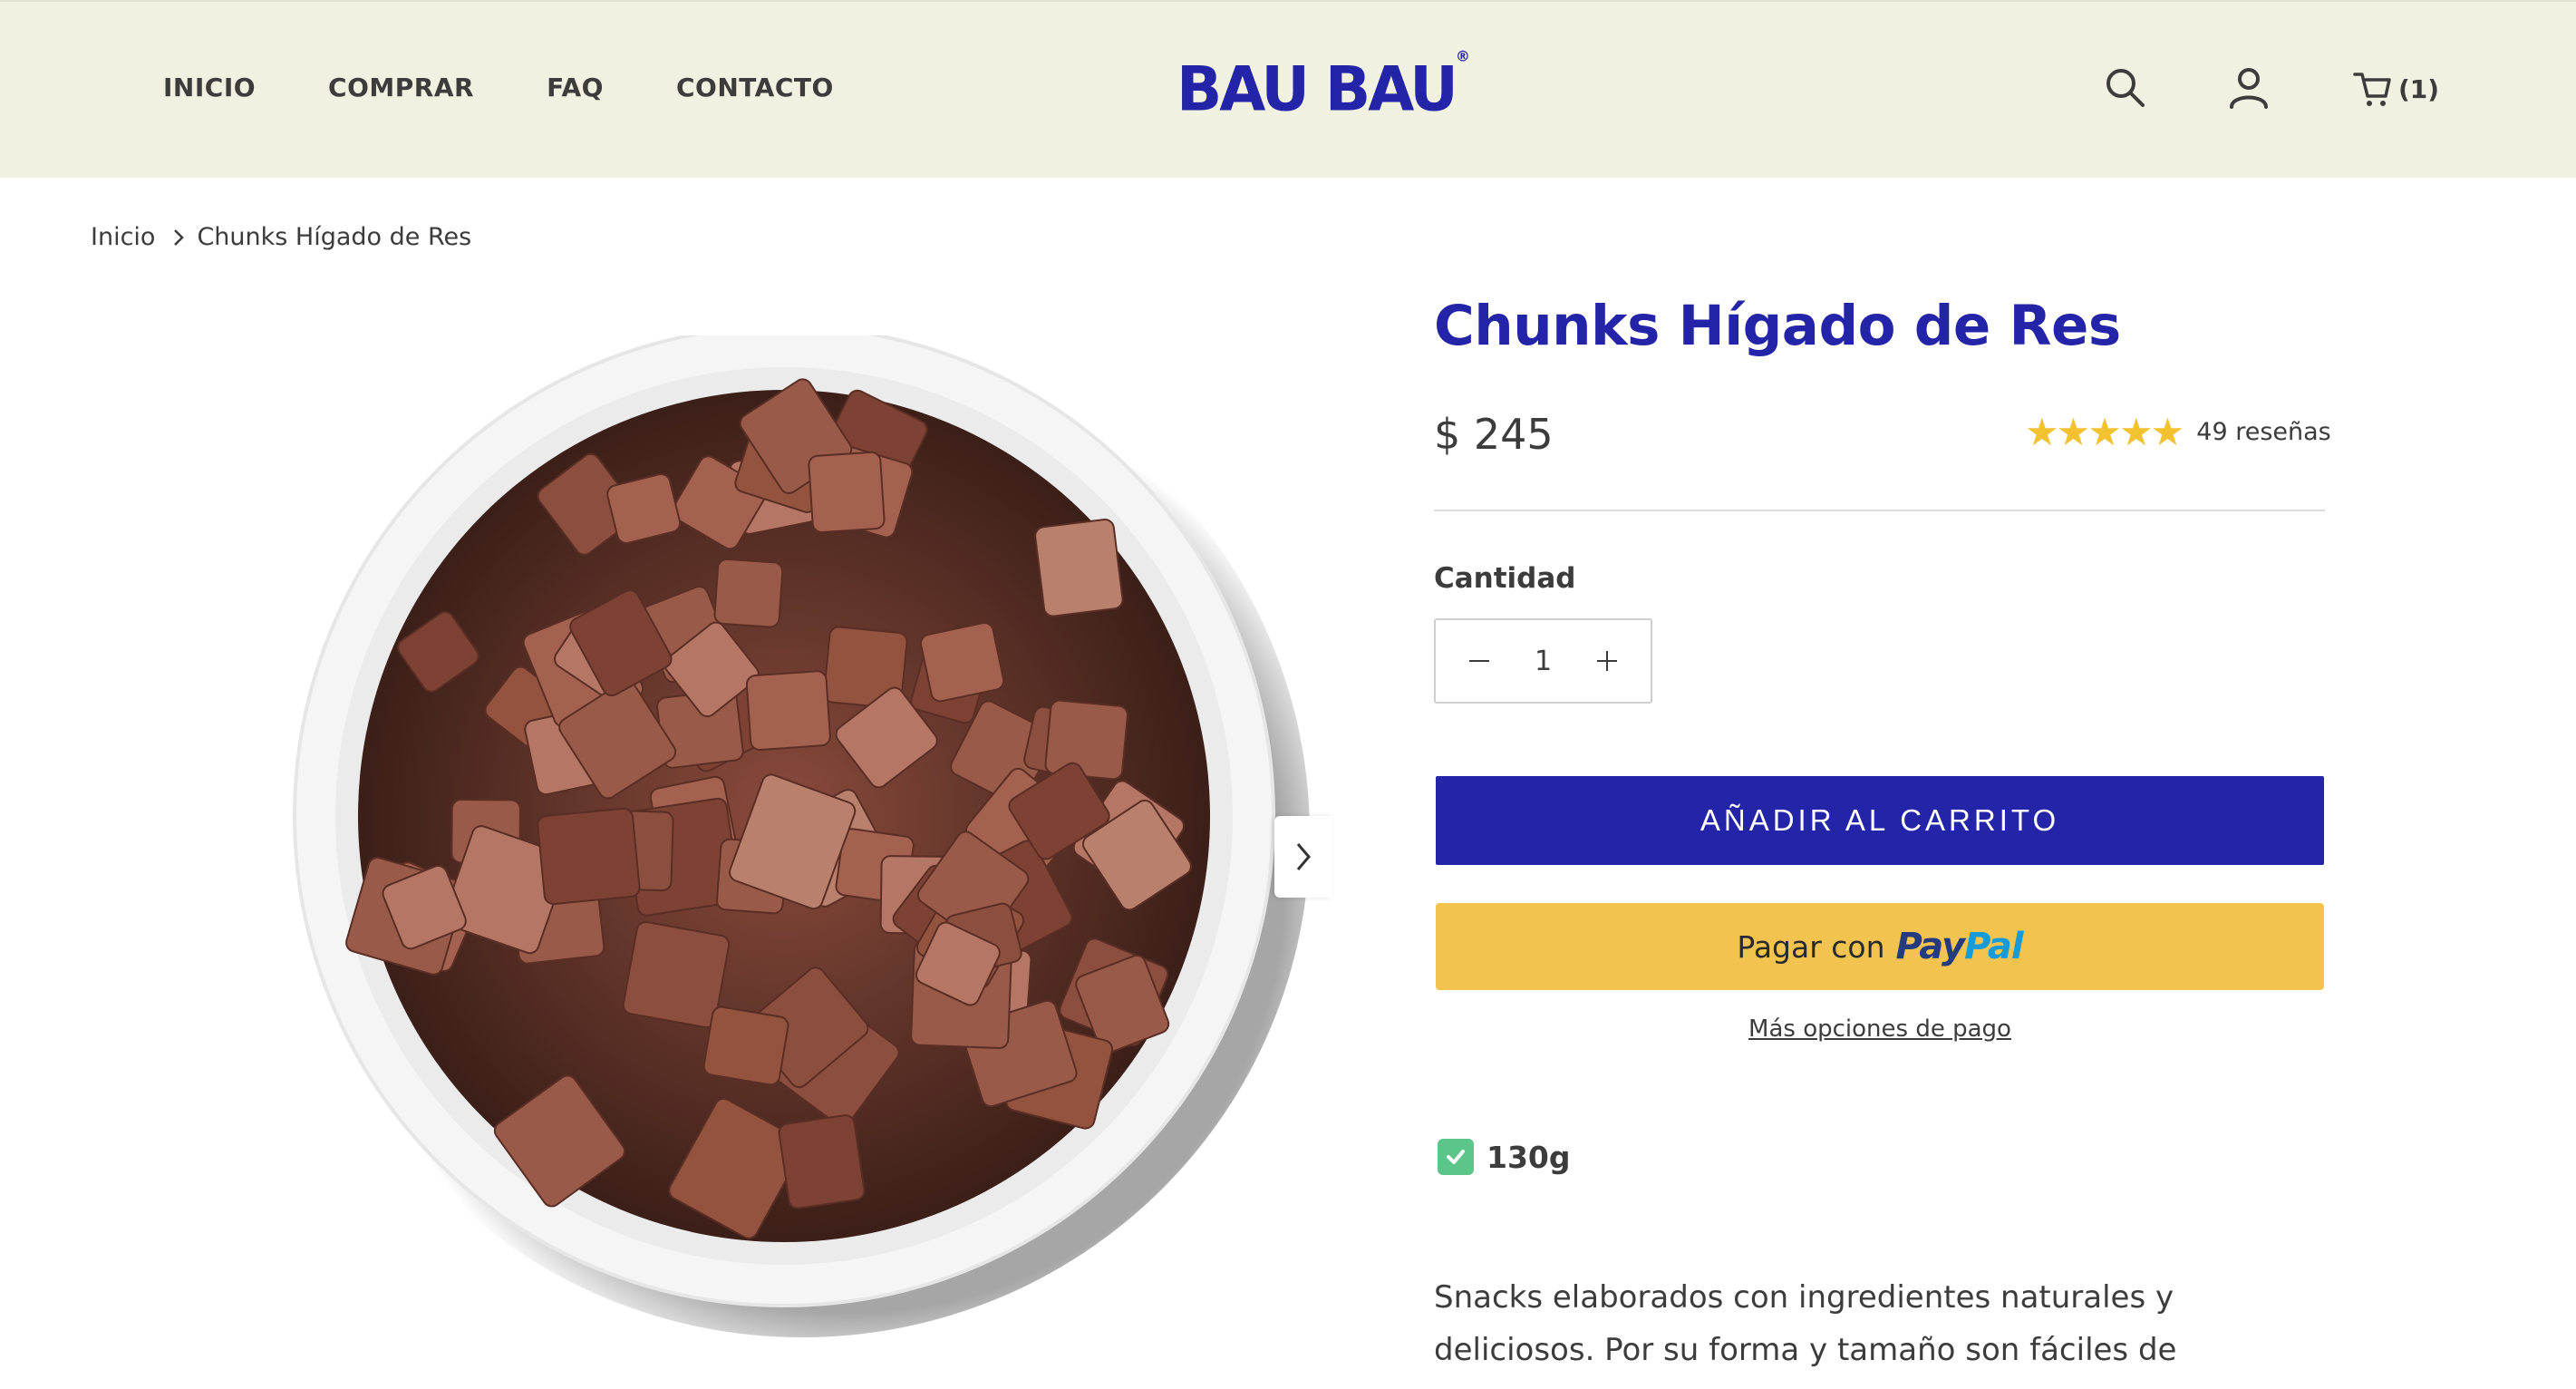  What do you see at coordinates (1456, 1157) in the screenshot?
I see `checkbox-checked-icon` at bounding box center [1456, 1157].